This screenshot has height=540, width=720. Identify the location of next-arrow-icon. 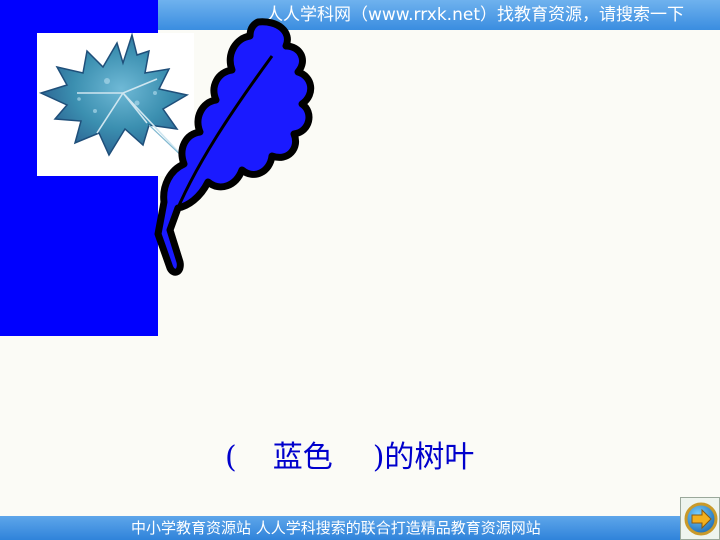
(701, 519).